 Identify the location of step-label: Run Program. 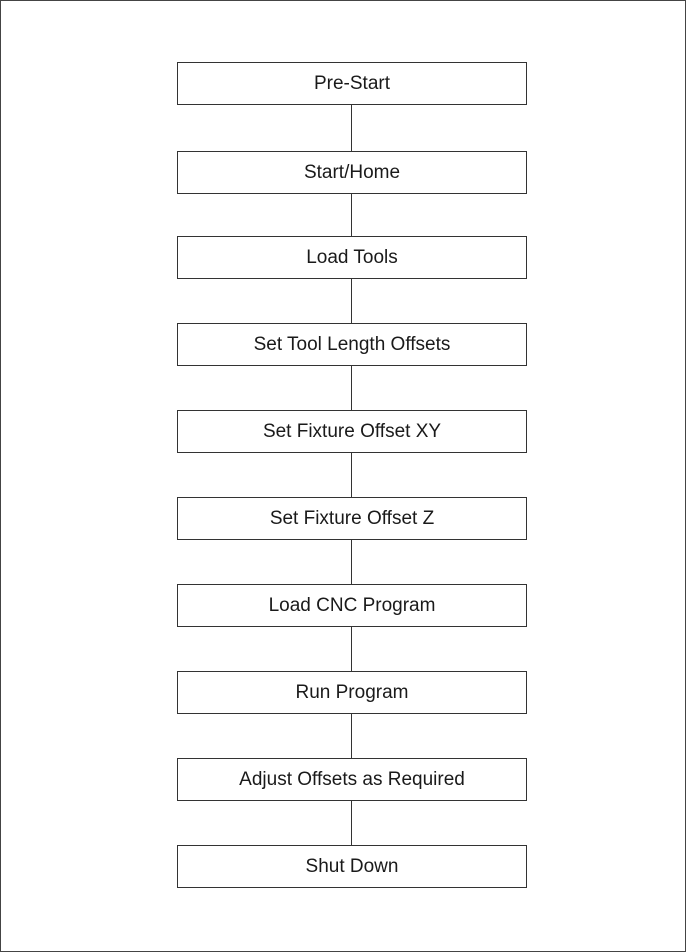
(352, 692).